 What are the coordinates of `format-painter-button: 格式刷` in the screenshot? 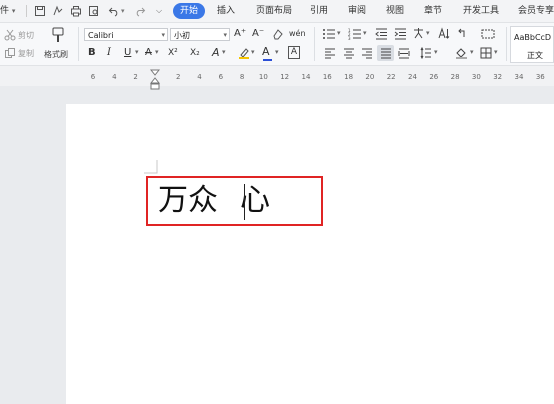 It's located at (56, 54).